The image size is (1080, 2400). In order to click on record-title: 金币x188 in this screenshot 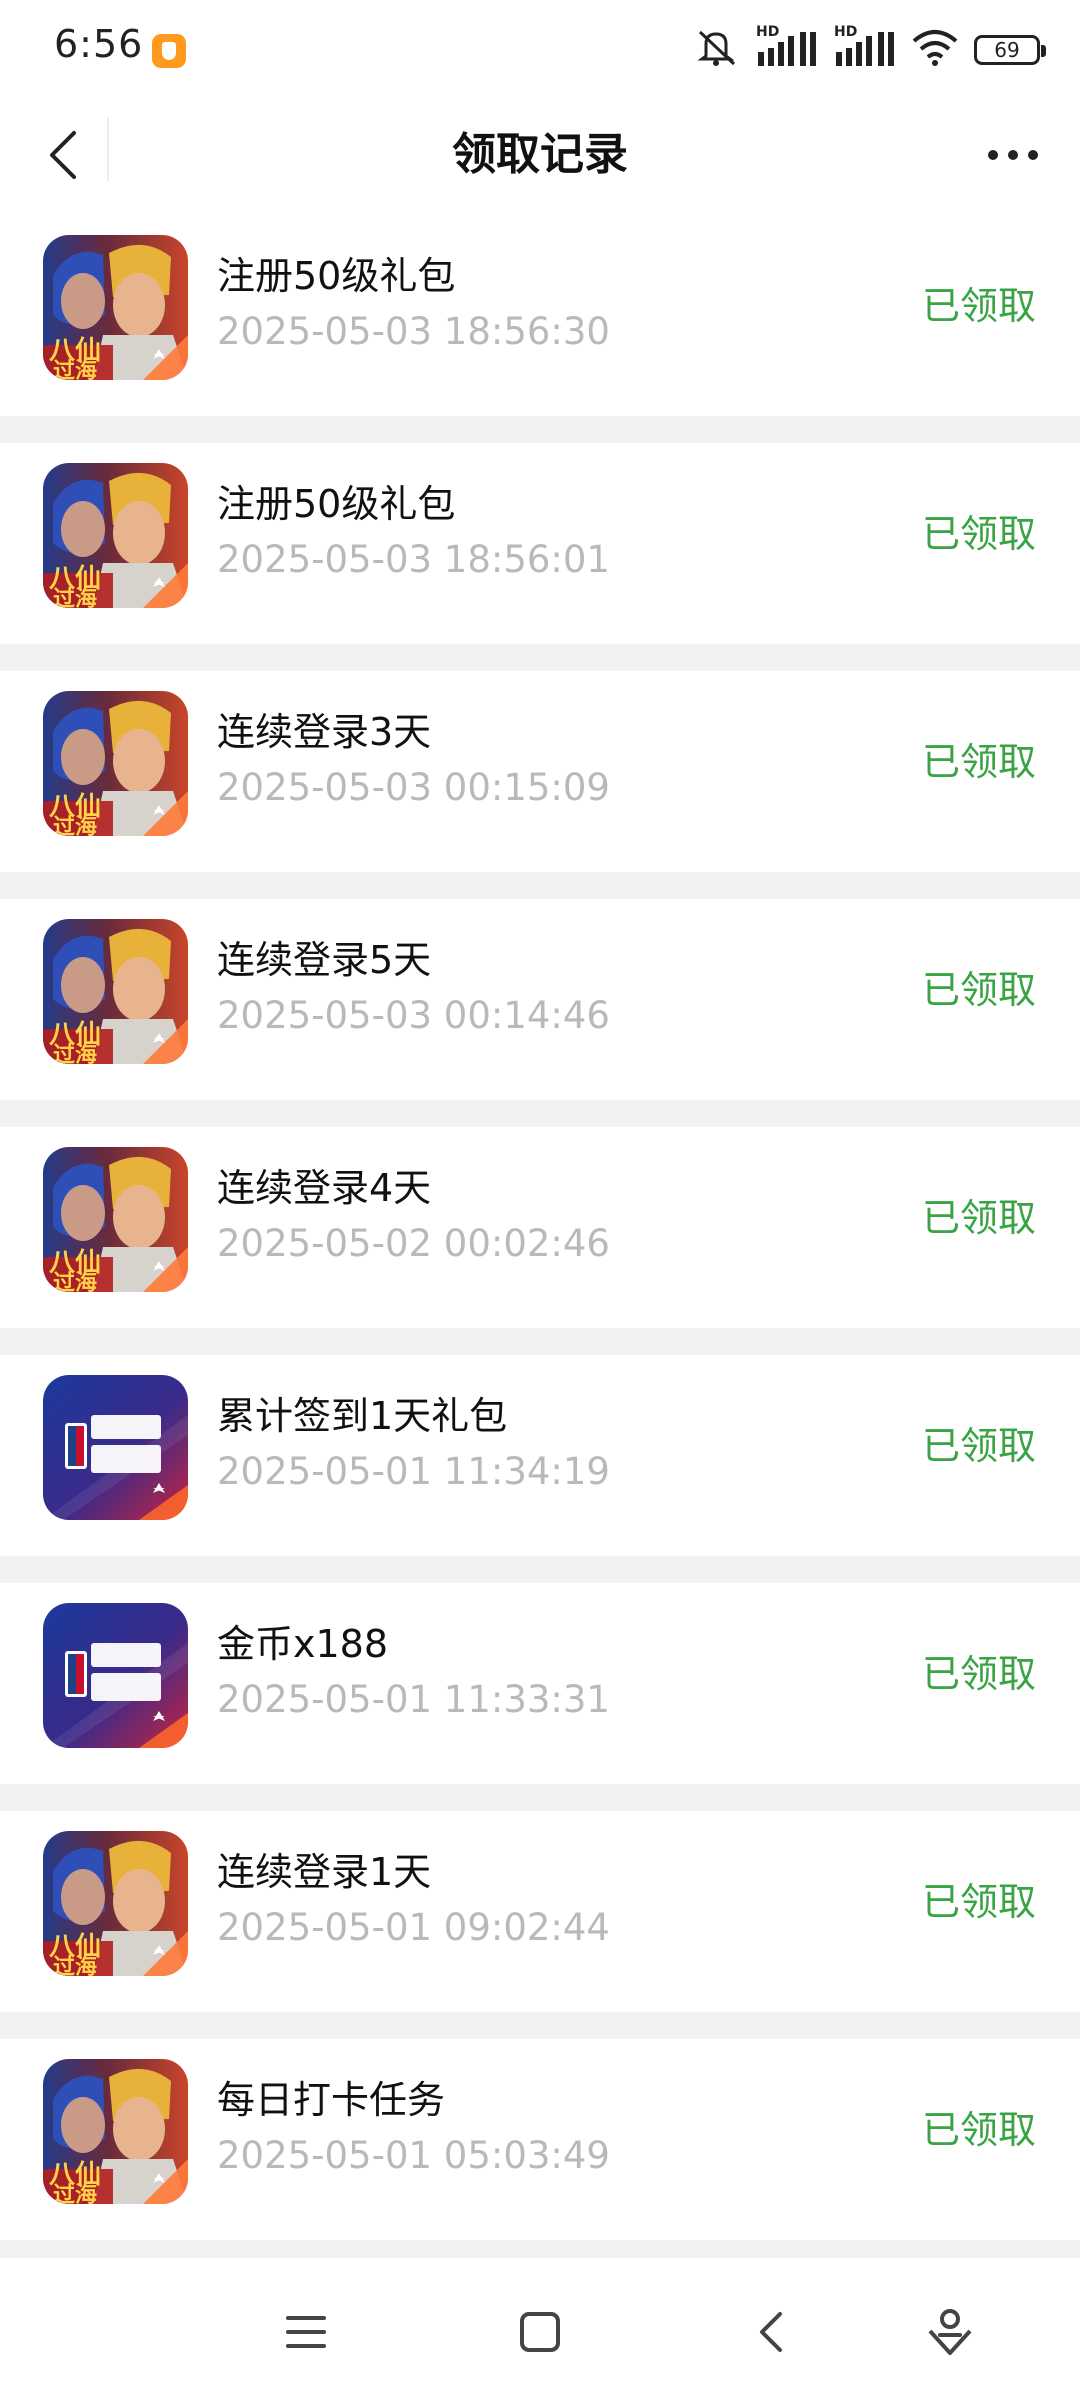, I will do `click(303, 1644)`.